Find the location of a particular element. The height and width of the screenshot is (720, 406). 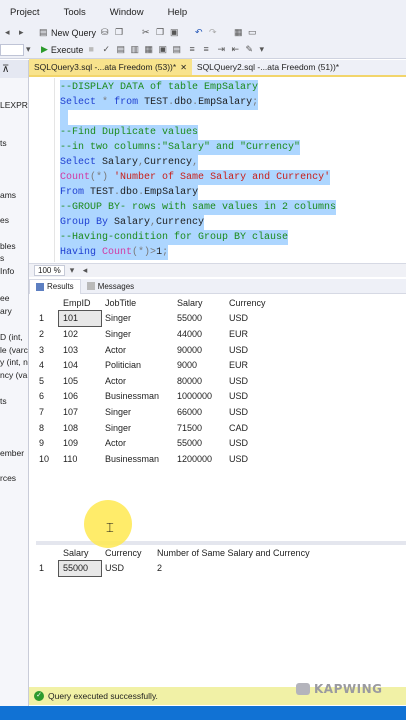

results-grid-icon: ▣ is located at coordinates (162, 49).